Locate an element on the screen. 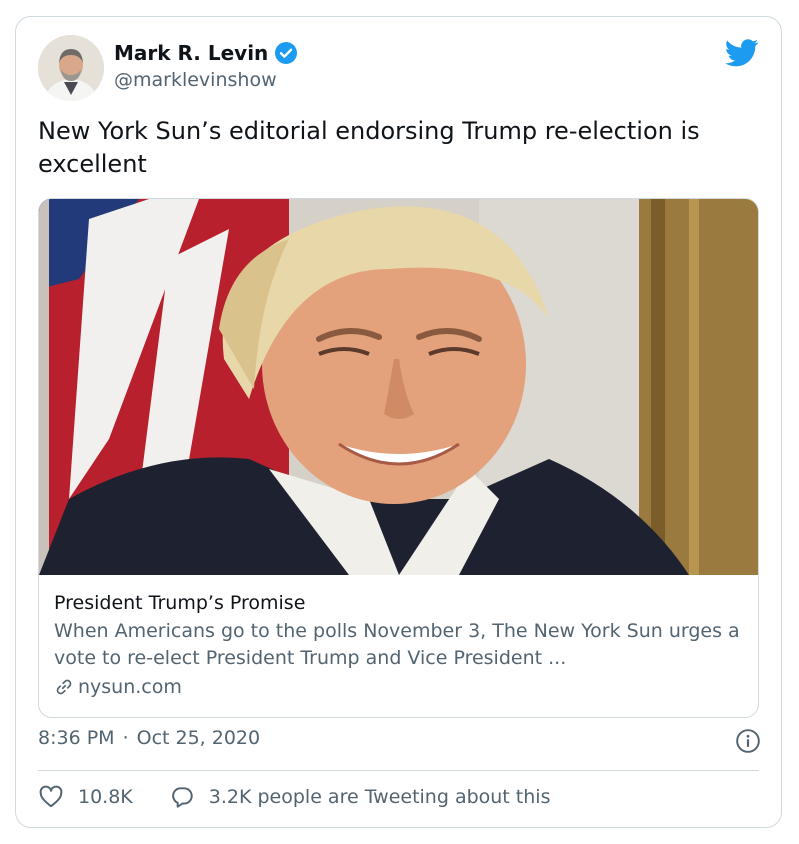  author-handle: @marklevinshow is located at coordinates (195, 80).